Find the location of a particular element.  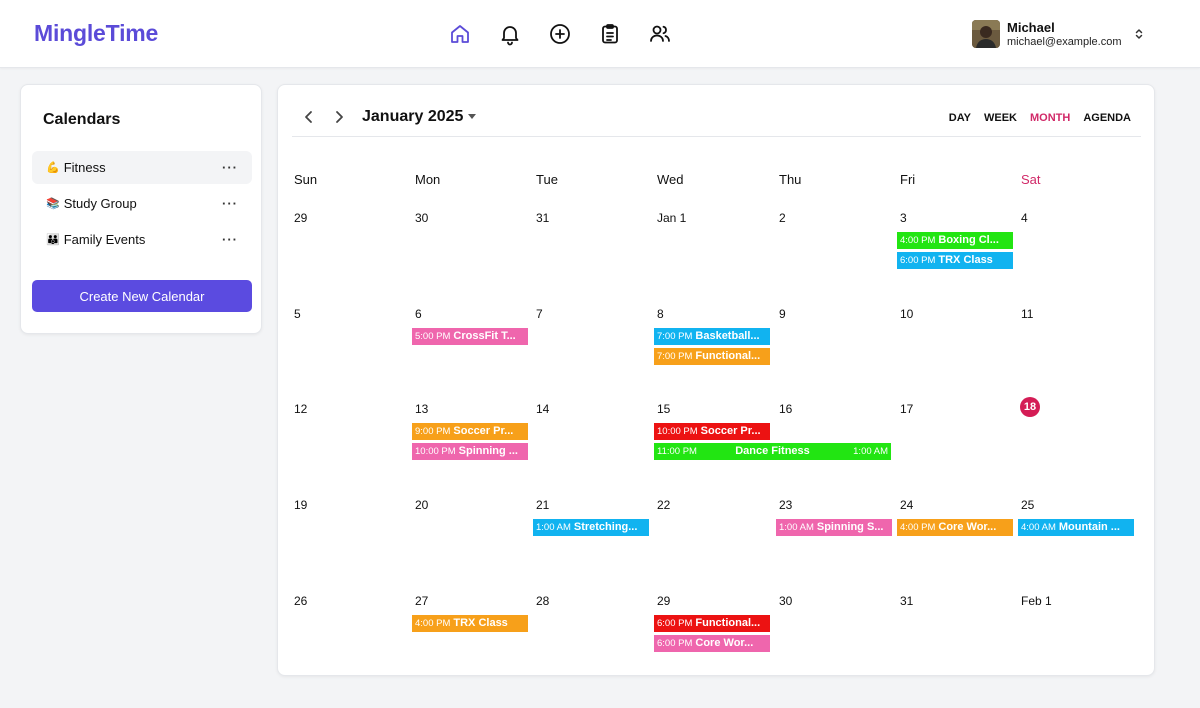

chevron-up-down-icon is located at coordinates (1139, 34).